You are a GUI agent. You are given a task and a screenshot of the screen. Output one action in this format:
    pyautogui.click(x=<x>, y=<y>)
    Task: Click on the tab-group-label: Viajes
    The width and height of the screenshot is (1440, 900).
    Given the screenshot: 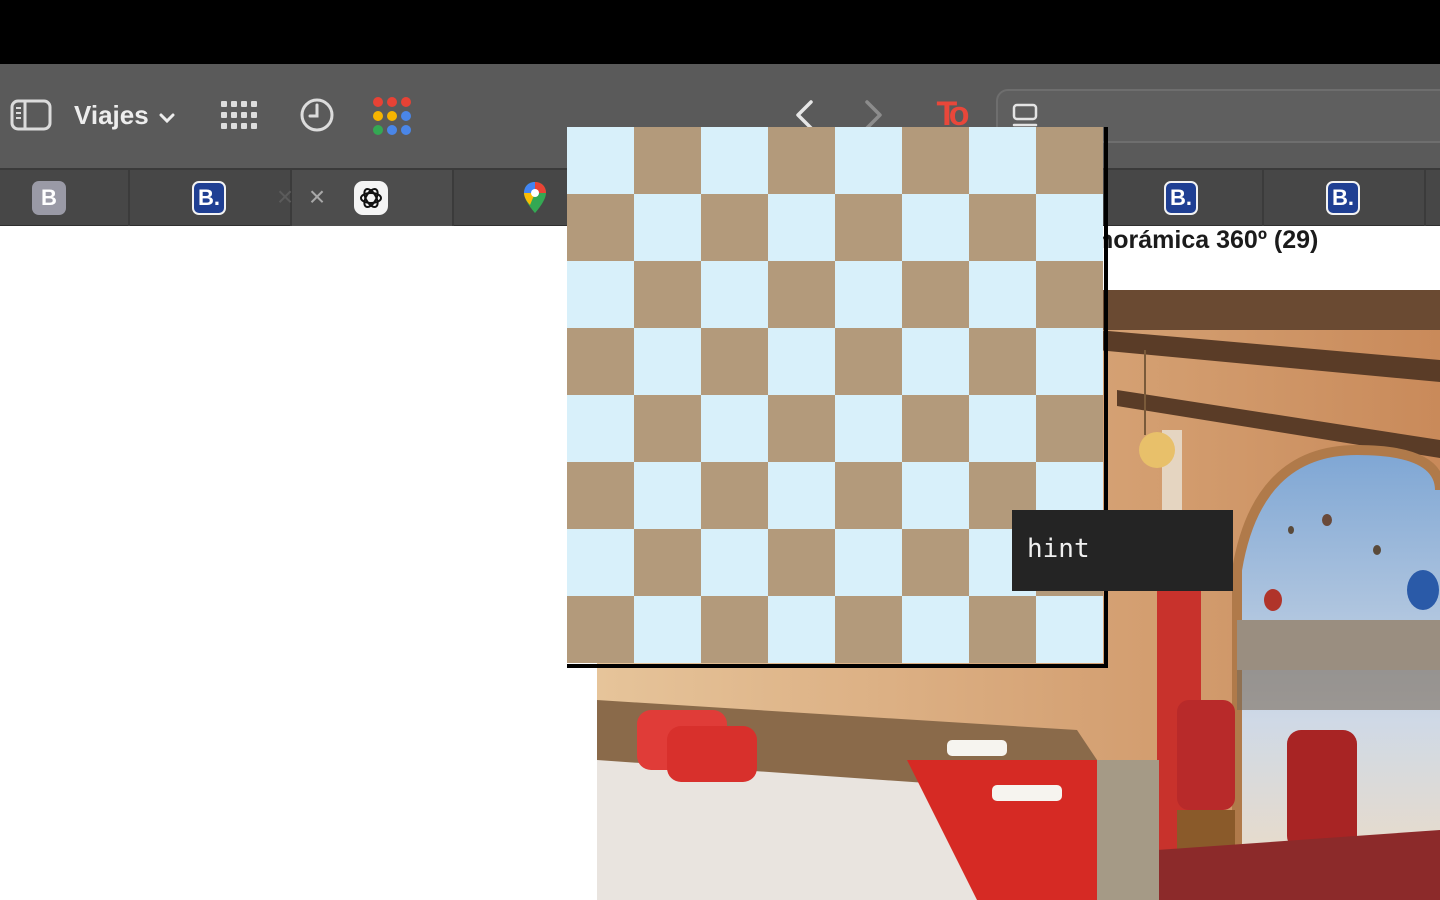 What is the action you would take?
    pyautogui.click(x=111, y=114)
    